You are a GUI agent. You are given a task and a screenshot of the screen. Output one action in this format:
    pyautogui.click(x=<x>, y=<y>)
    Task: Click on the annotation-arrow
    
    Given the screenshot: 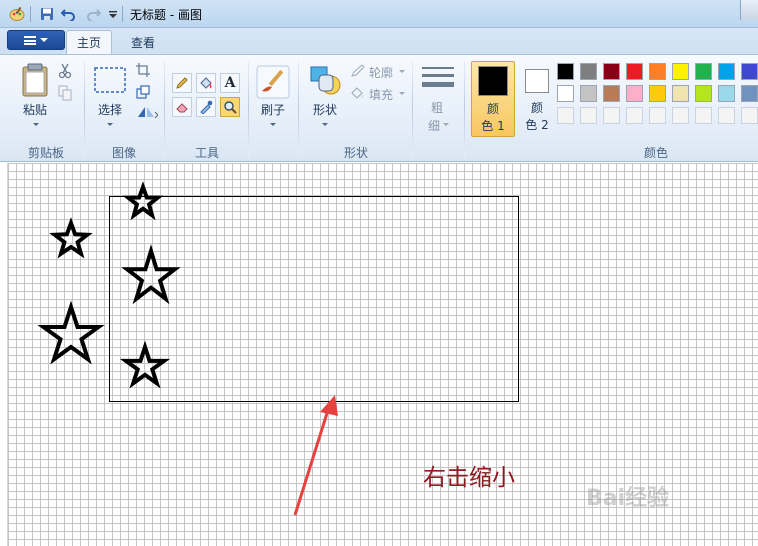 What is the action you would take?
    pyautogui.click(x=315, y=455)
    